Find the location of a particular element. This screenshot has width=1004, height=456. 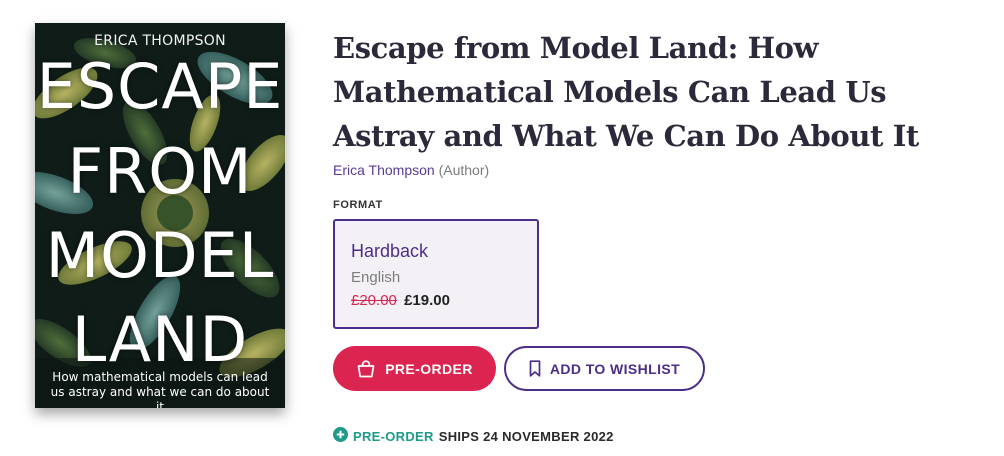

pre-order-button: PRE-ORDER is located at coordinates (414, 368).